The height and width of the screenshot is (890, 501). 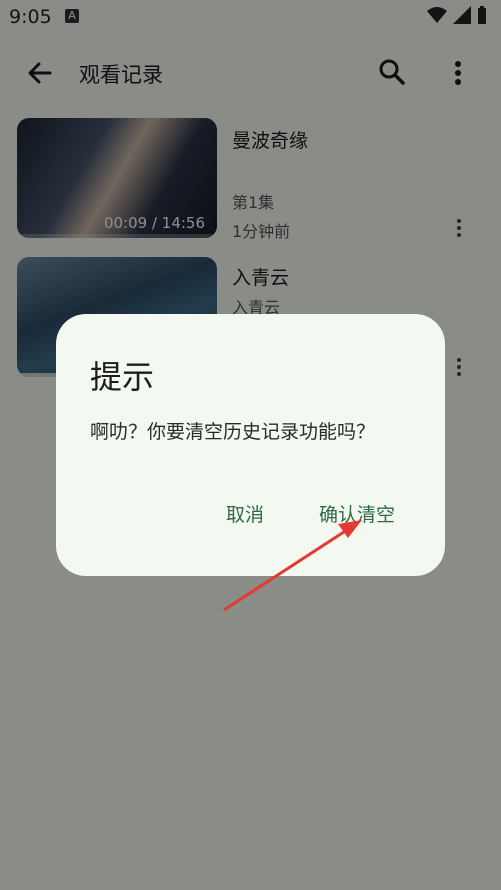 I want to click on dialog-title: 提示, so click(x=122, y=377).